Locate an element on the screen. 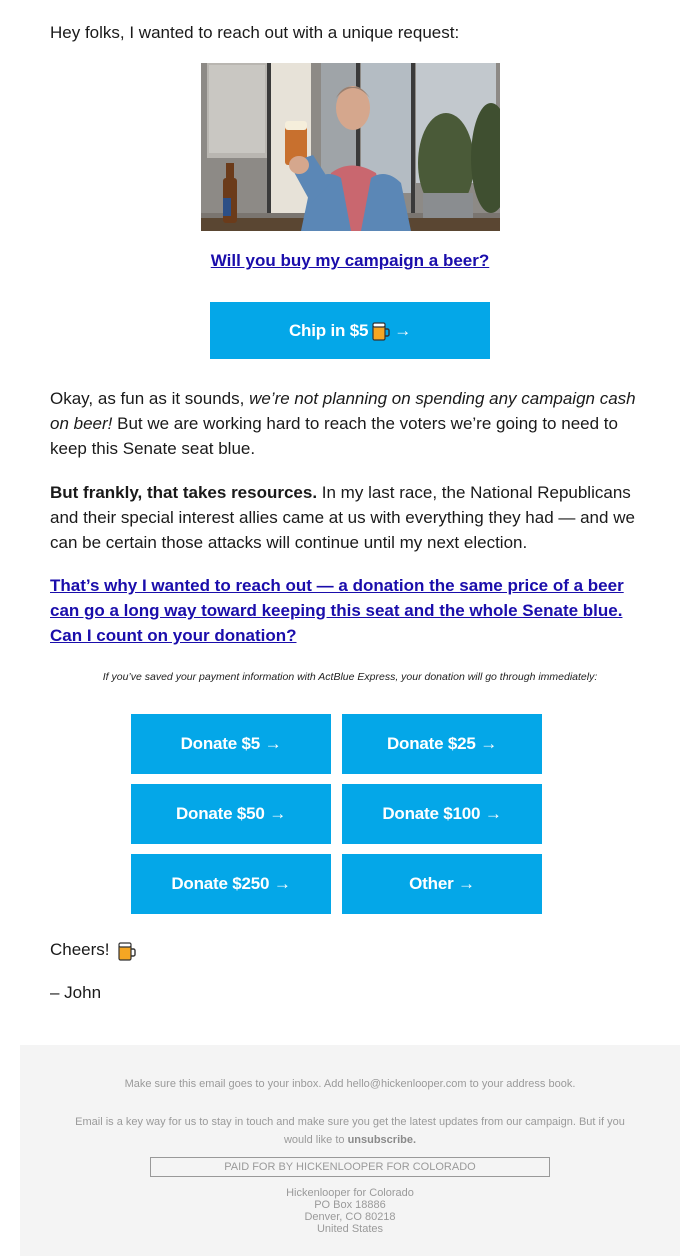 The width and height of the screenshot is (700, 1256). para2-bold: But frankly, that takes resources. is located at coordinates (184, 492).